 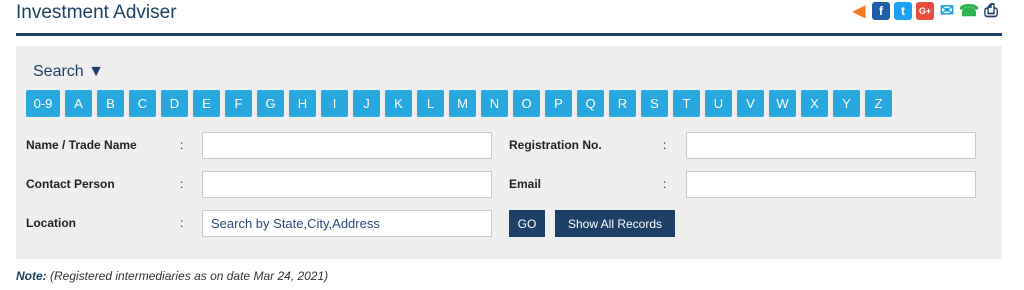 I want to click on email-input, so click(x=831, y=184).